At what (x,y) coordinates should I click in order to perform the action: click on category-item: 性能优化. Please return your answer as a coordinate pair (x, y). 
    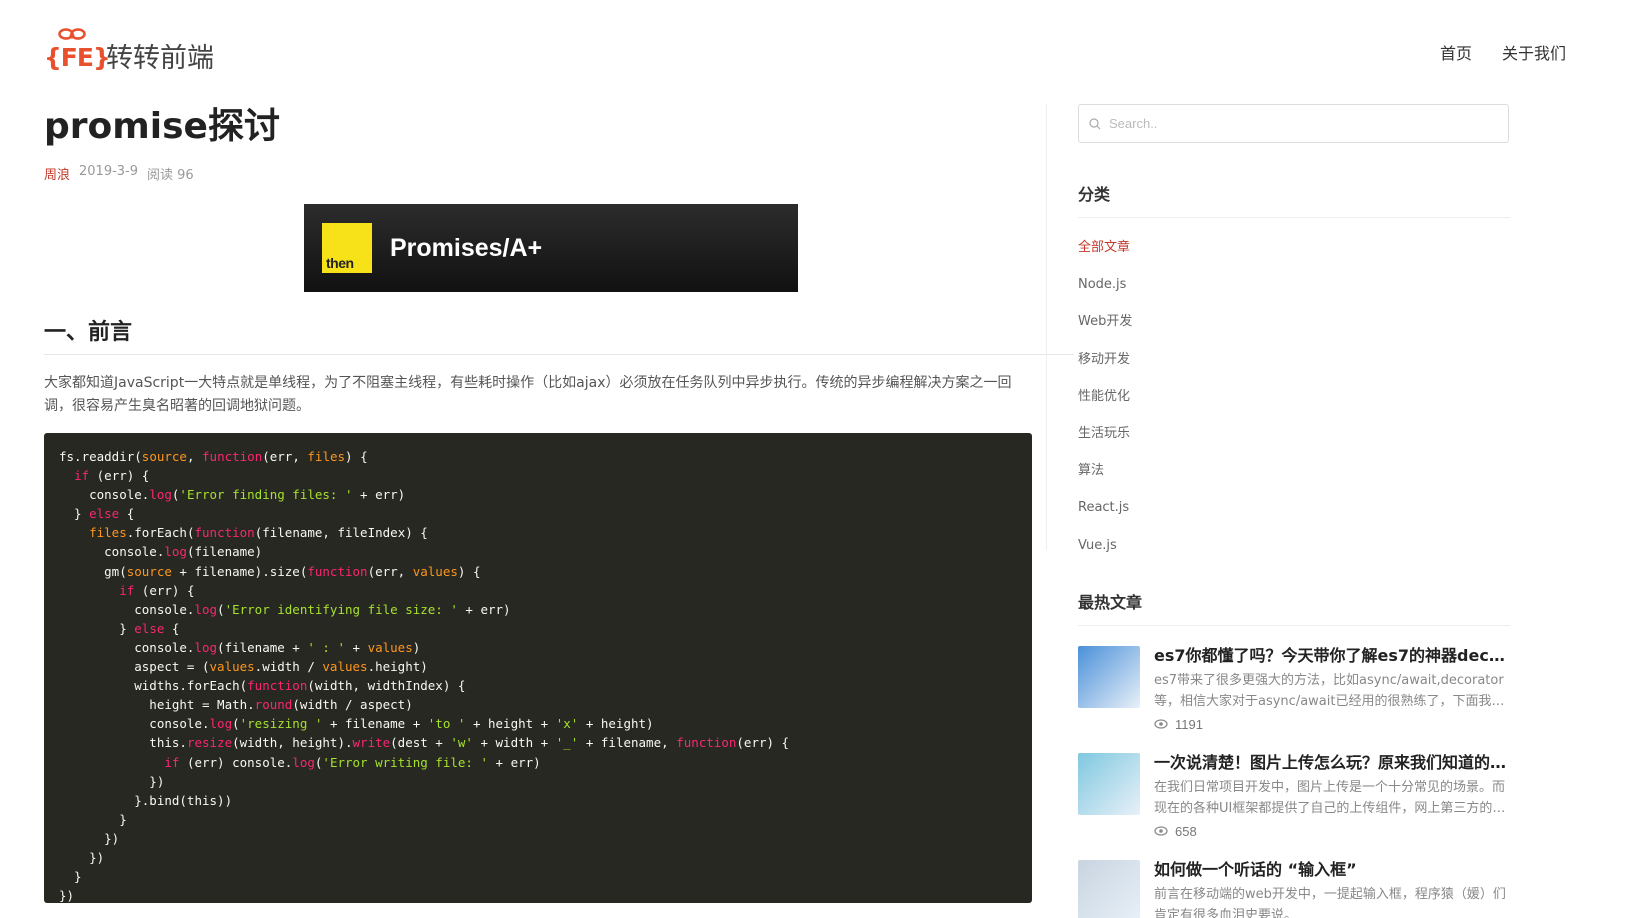
    Looking at the image, I should click on (1294, 399).